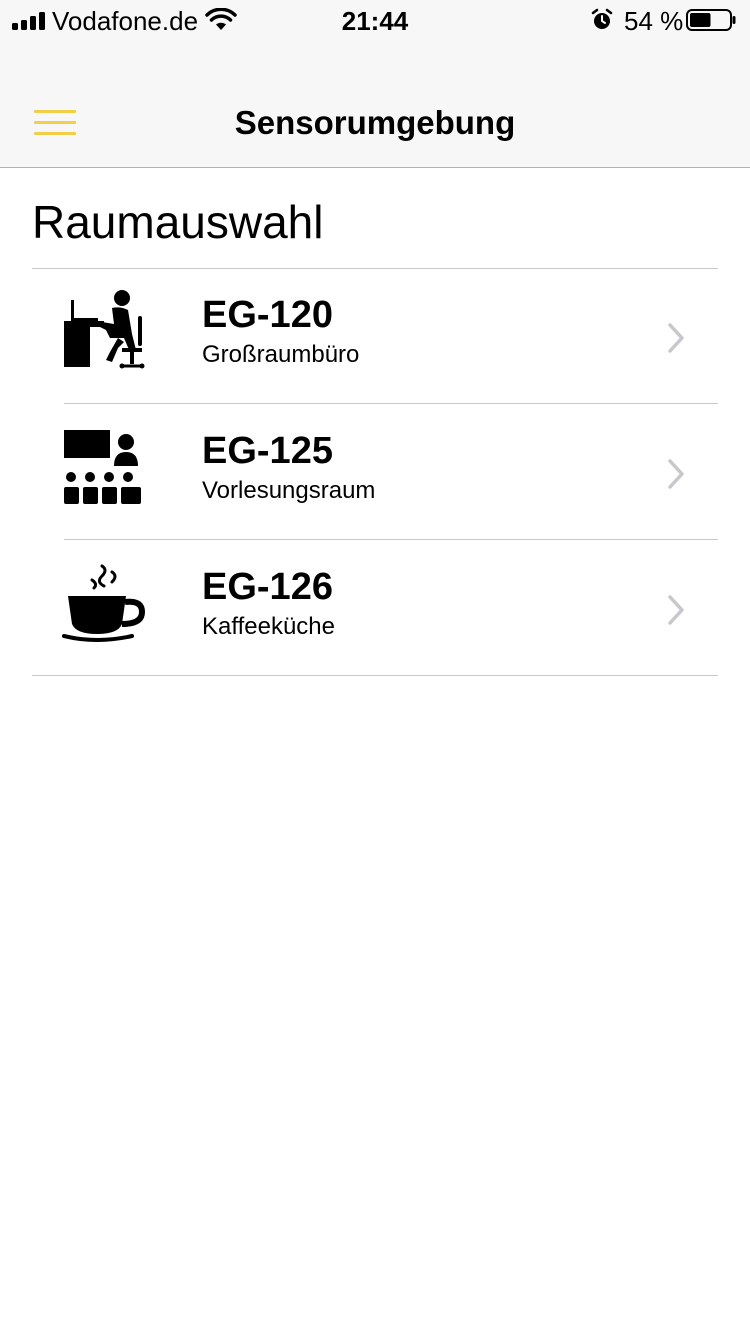  Describe the element at coordinates (268, 626) in the screenshot. I see `room-subtitle: Kaffeeküche` at that location.